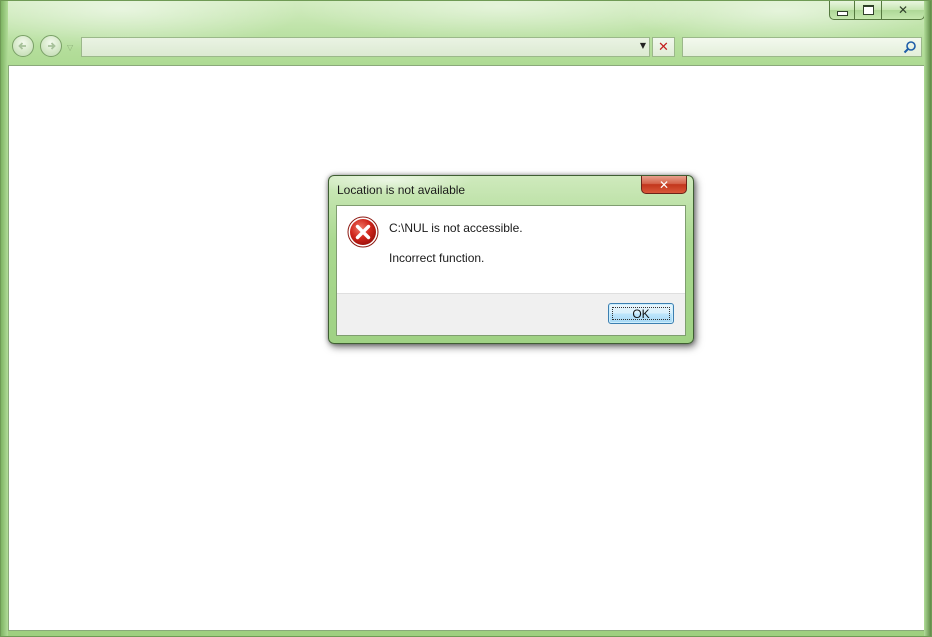  What do you see at coordinates (70, 47) in the screenshot?
I see `recent-pages-dropdown: ▽` at bounding box center [70, 47].